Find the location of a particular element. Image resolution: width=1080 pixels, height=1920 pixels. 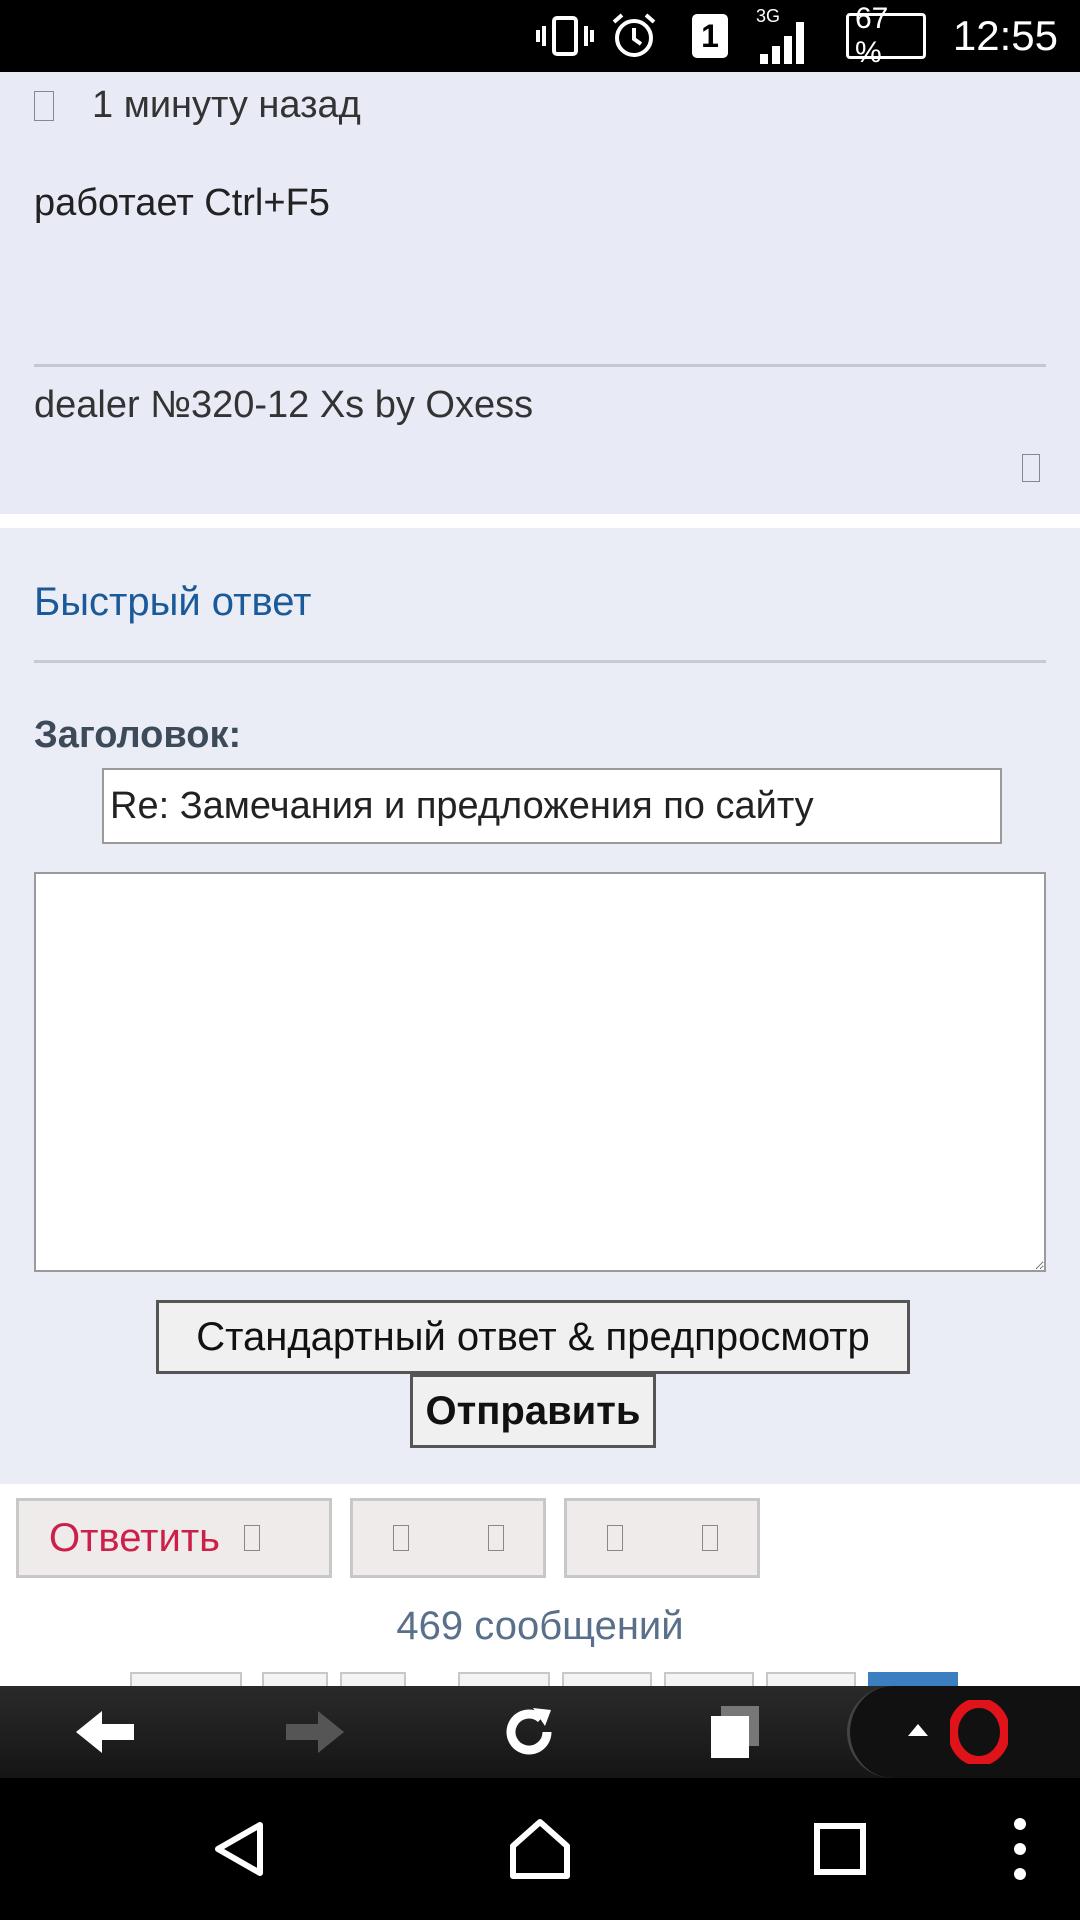

overflow-menu-icon is located at coordinates (1020, 1849).